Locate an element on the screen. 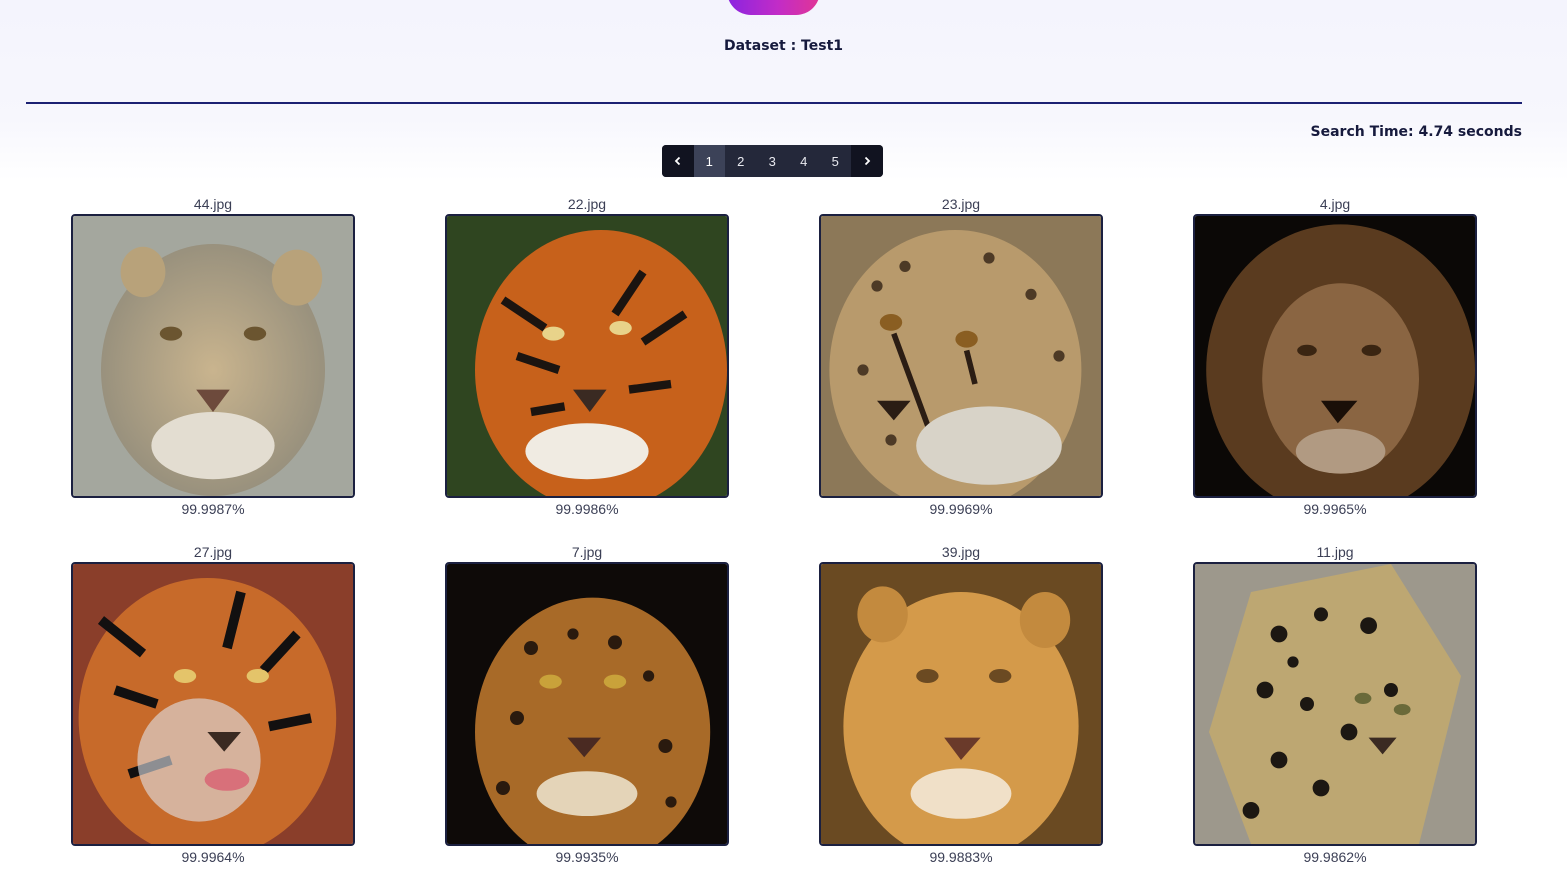 The height and width of the screenshot is (889, 1567). result-score: 99.9986% is located at coordinates (587, 509).